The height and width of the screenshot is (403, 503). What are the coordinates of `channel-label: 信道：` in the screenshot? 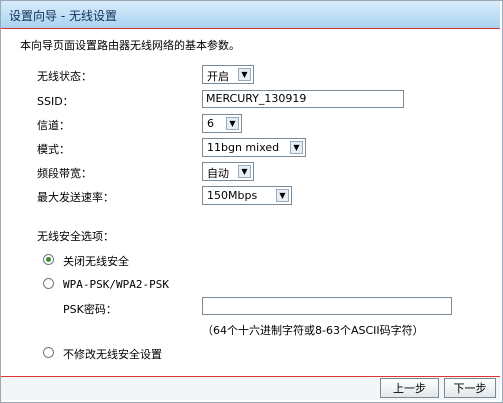 It's located at (53, 125).